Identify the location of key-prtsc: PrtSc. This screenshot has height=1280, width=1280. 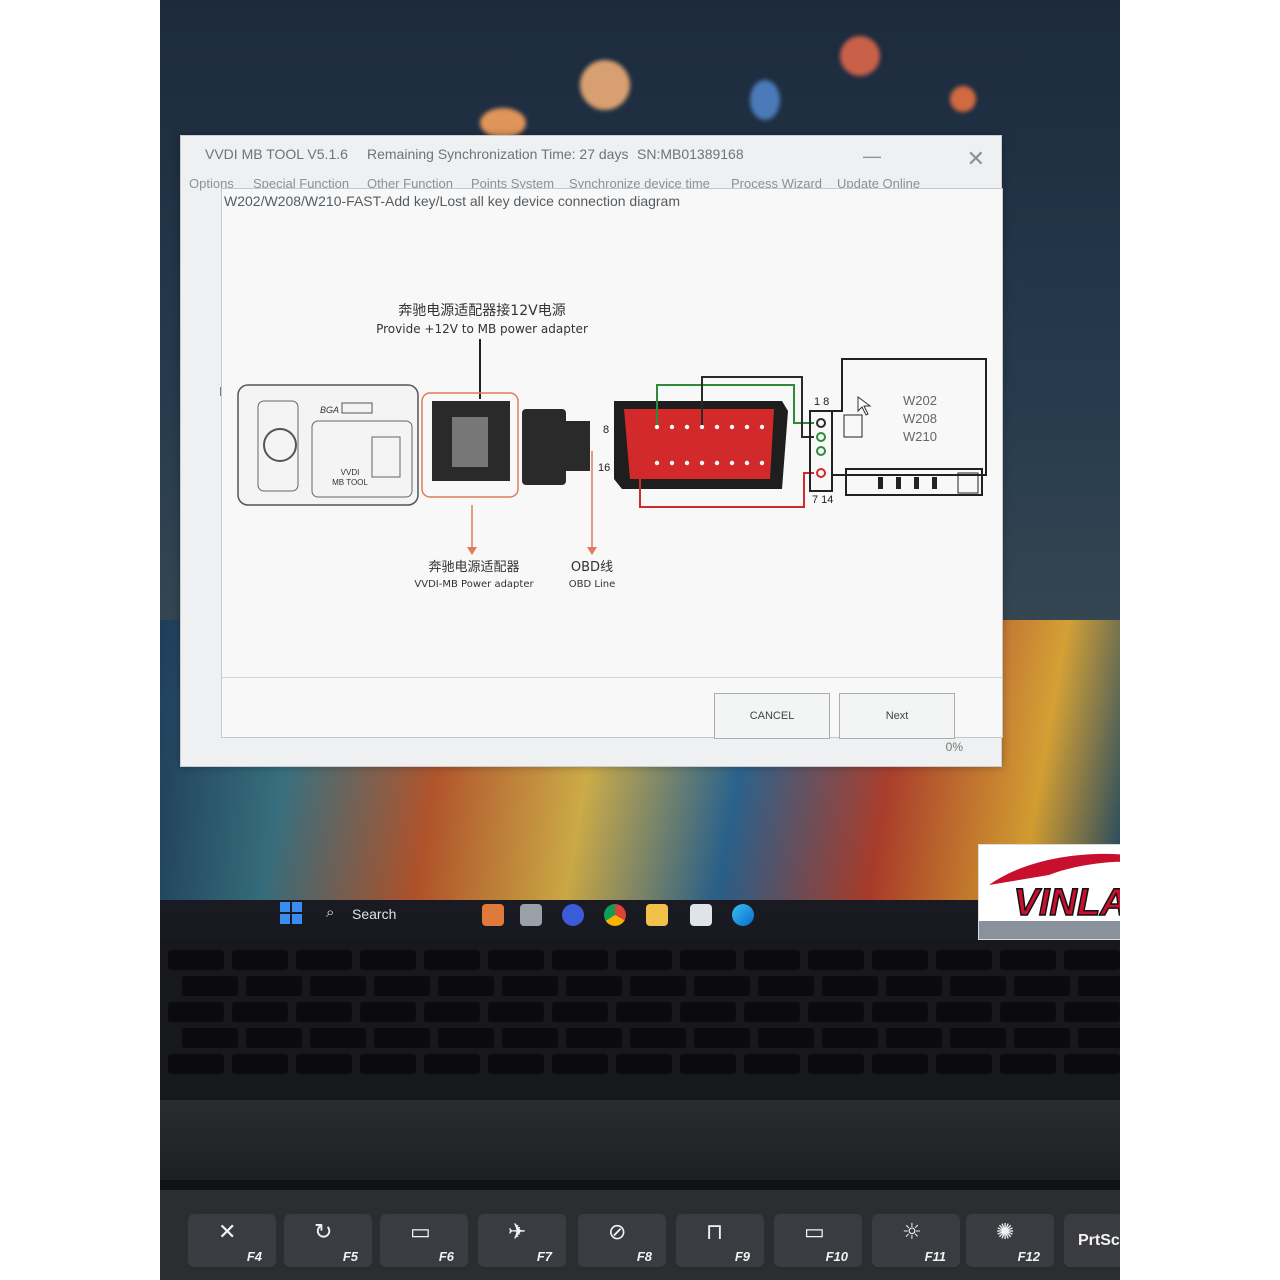
(1092, 1242).